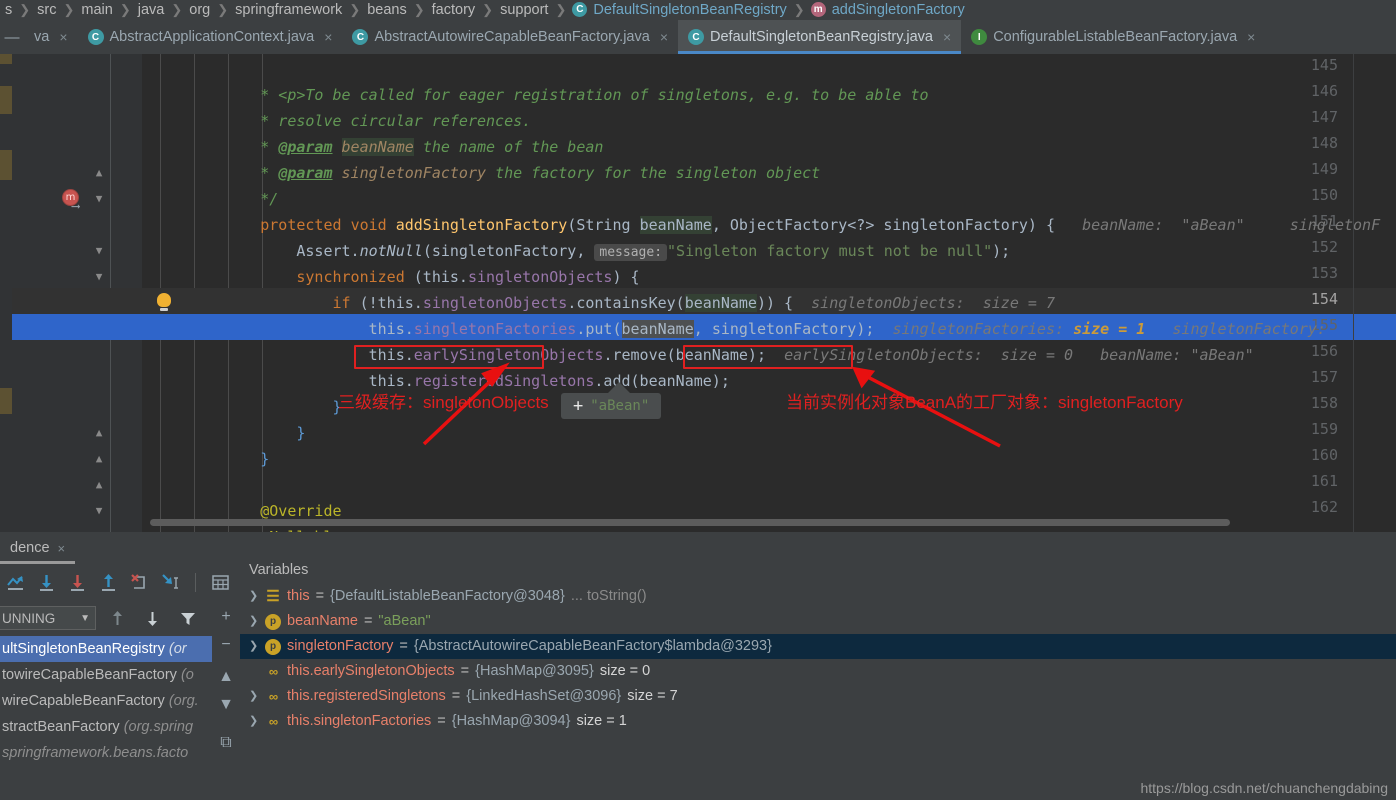  I want to click on frame-package: springframework.beans.facto, so click(95, 753).